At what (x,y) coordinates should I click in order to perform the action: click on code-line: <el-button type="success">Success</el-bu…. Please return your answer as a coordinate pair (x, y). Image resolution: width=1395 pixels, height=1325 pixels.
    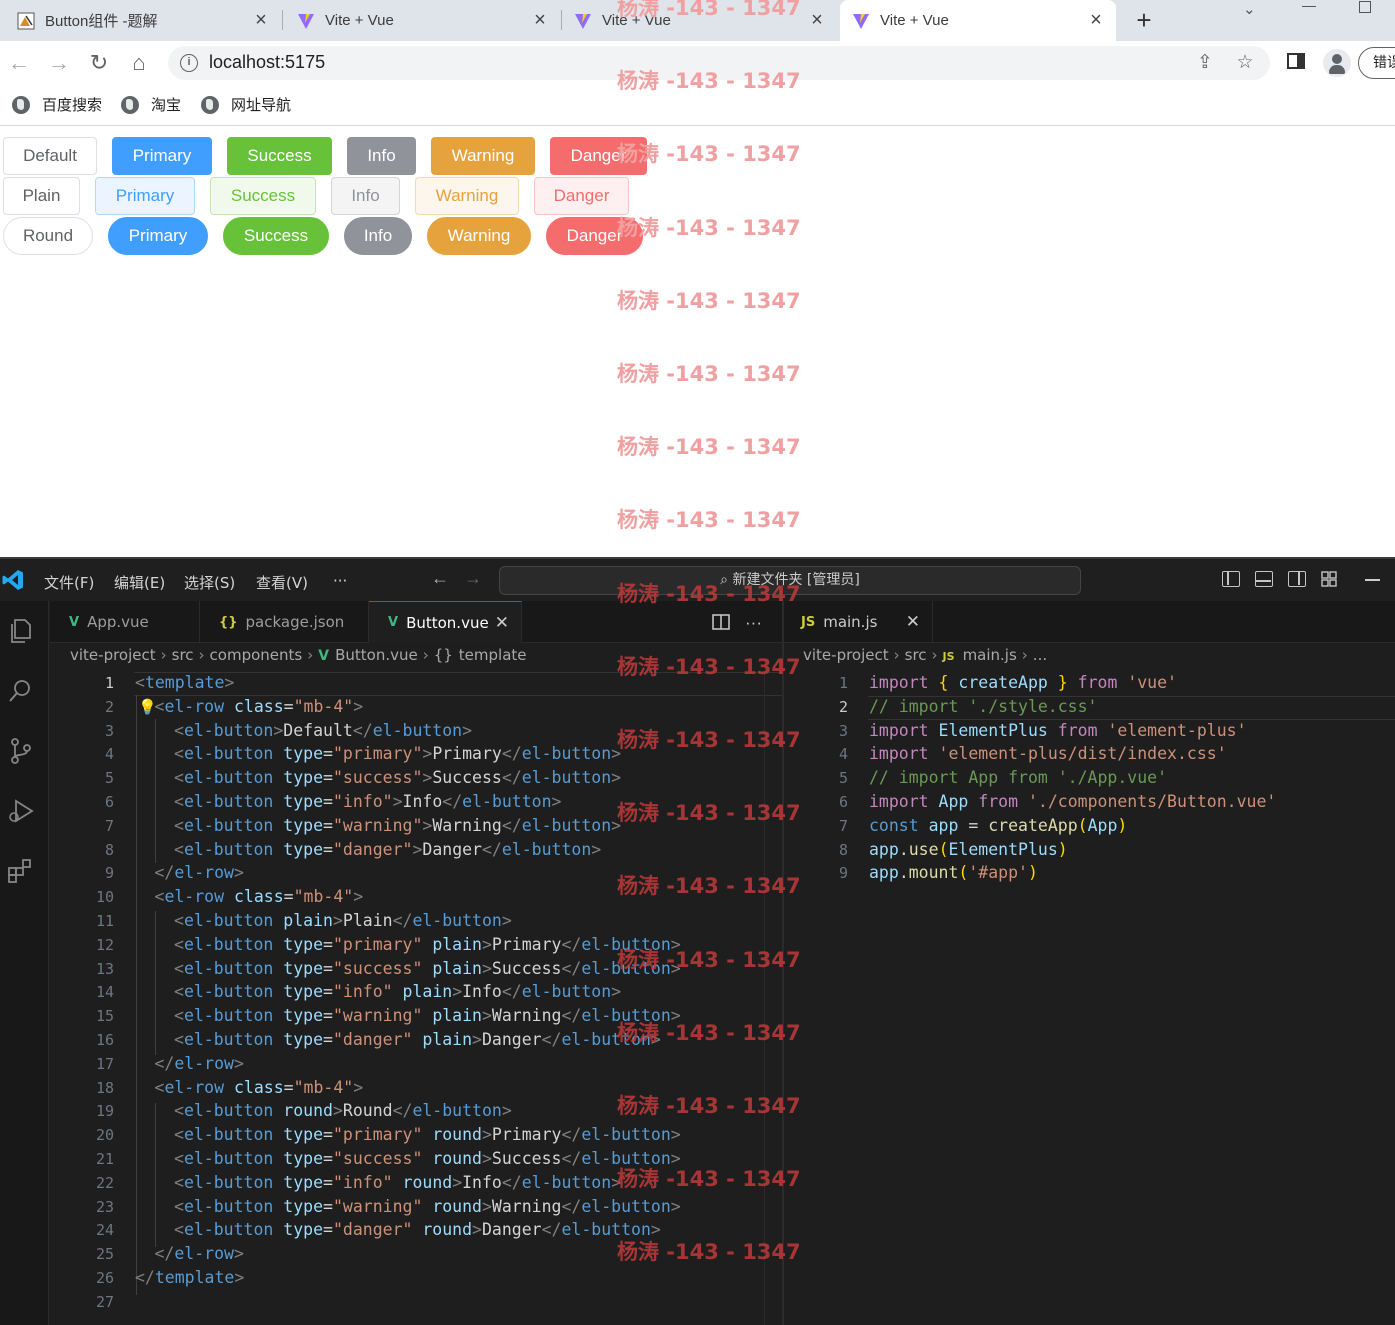
    Looking at the image, I should click on (398, 778).